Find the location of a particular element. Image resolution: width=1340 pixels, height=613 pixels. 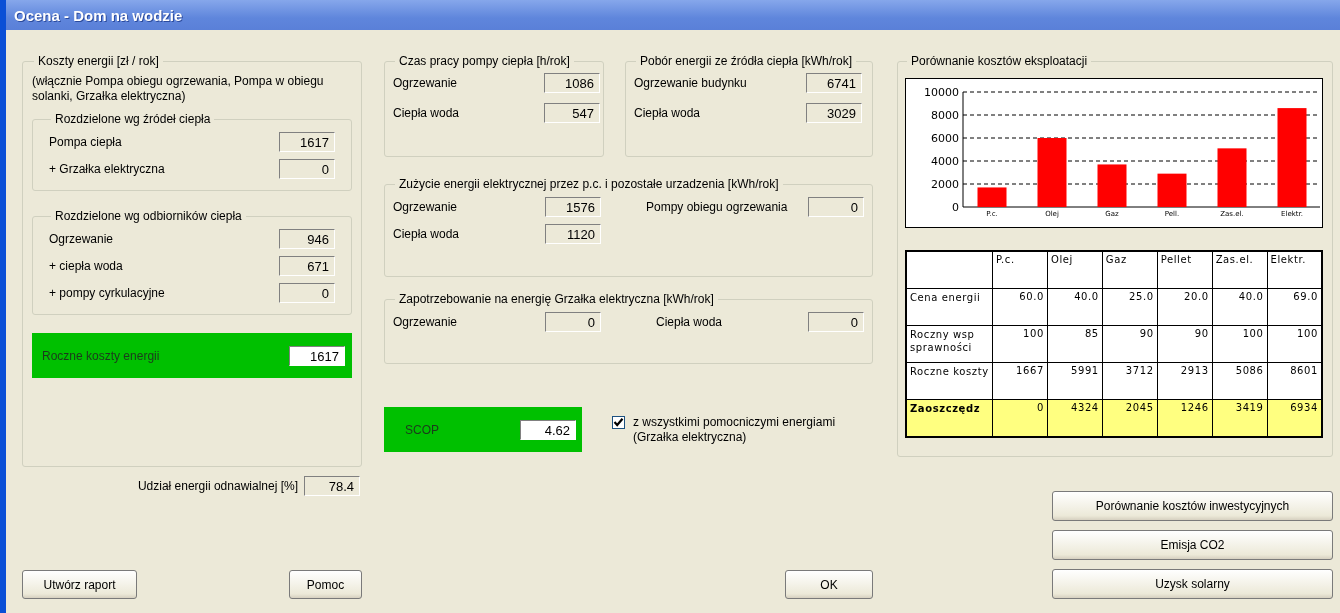

group-title: Porównanie kosztów eksploatacji is located at coordinates (999, 61).